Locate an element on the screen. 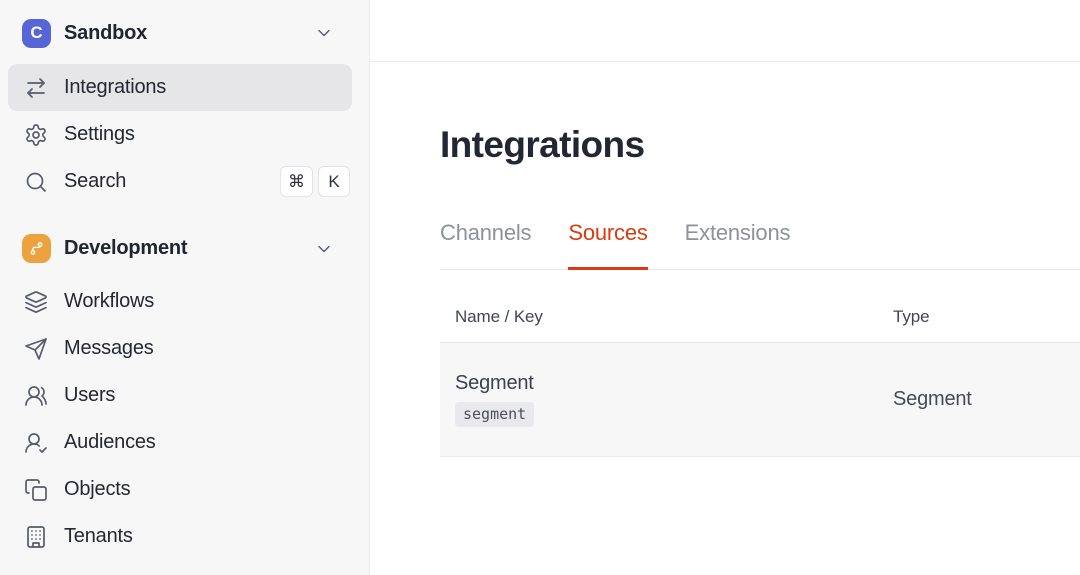 This screenshot has height=575, width=1080. sidebar-item-label: Users is located at coordinates (90, 395).